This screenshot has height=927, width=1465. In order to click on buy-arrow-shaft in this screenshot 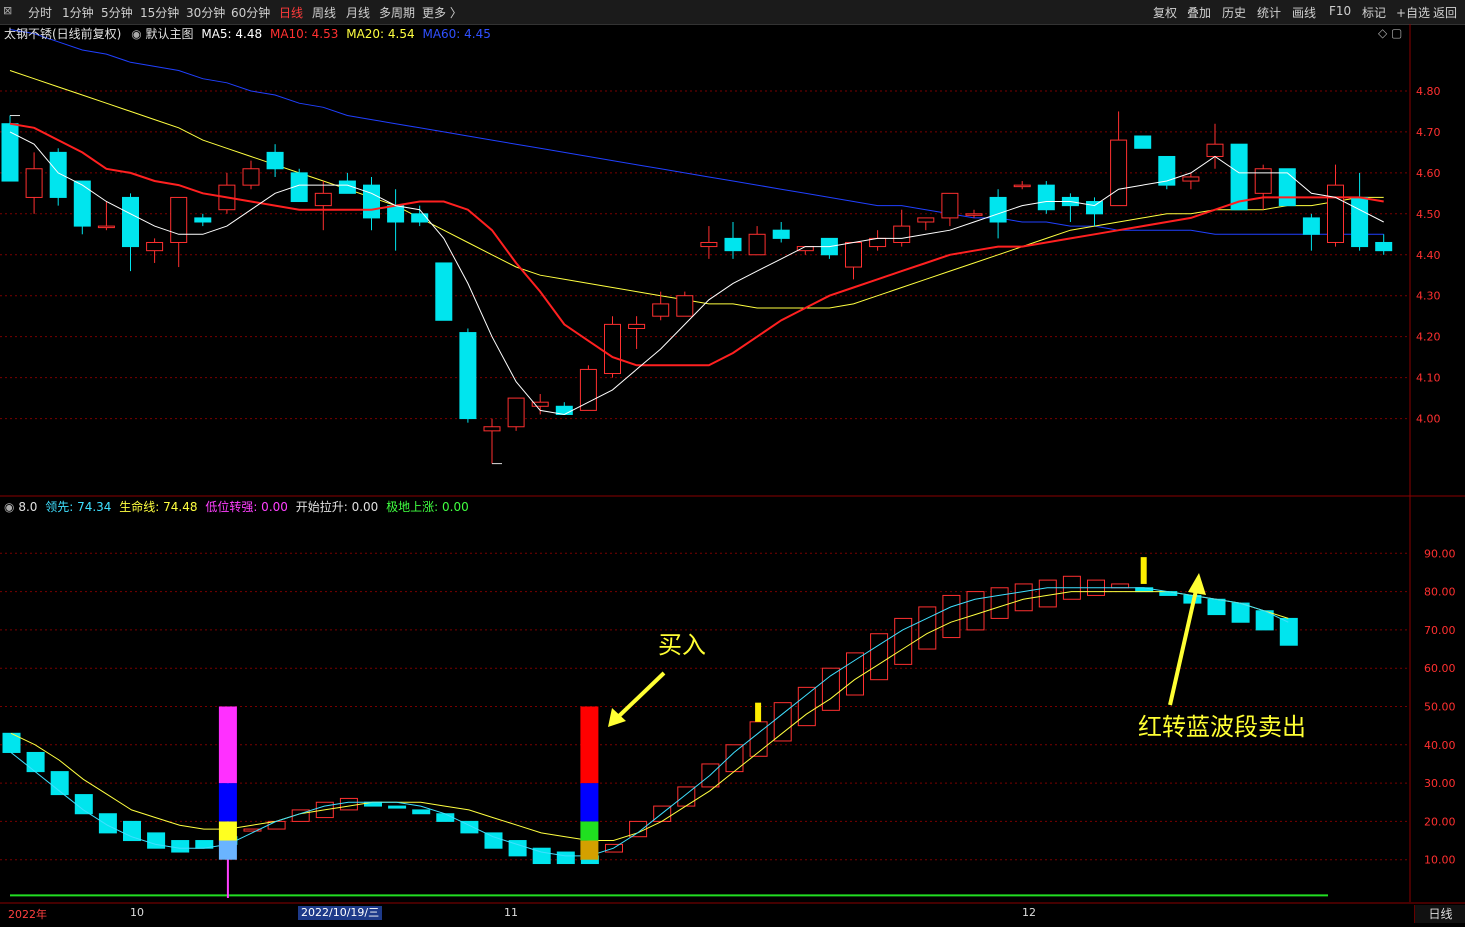, I will do `click(641, 695)`.